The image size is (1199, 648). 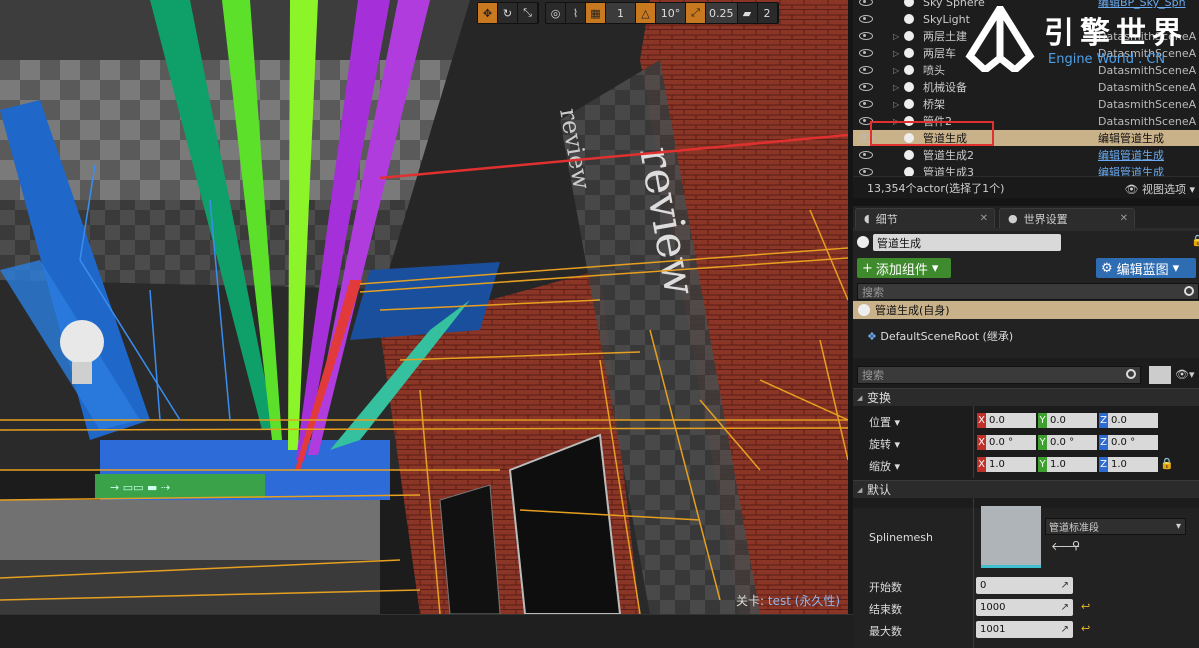 I want to click on add-component-button: + 添加组件 ▾, so click(x=904, y=268).